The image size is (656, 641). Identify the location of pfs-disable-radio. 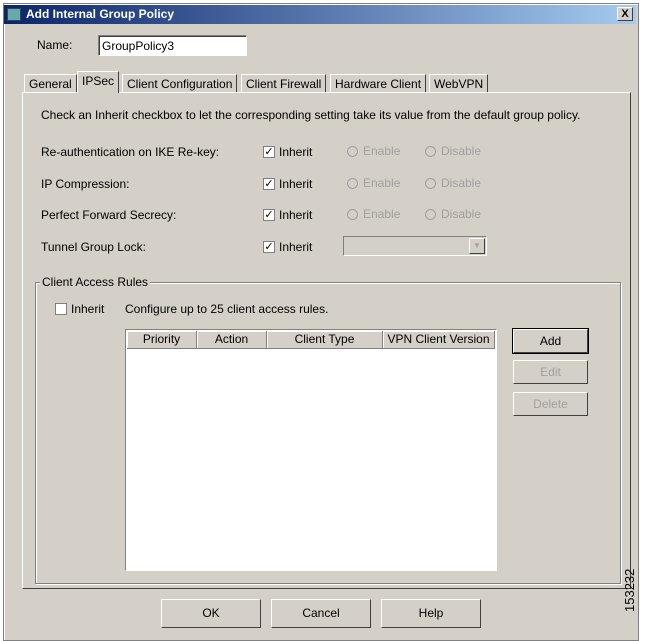
(430, 214).